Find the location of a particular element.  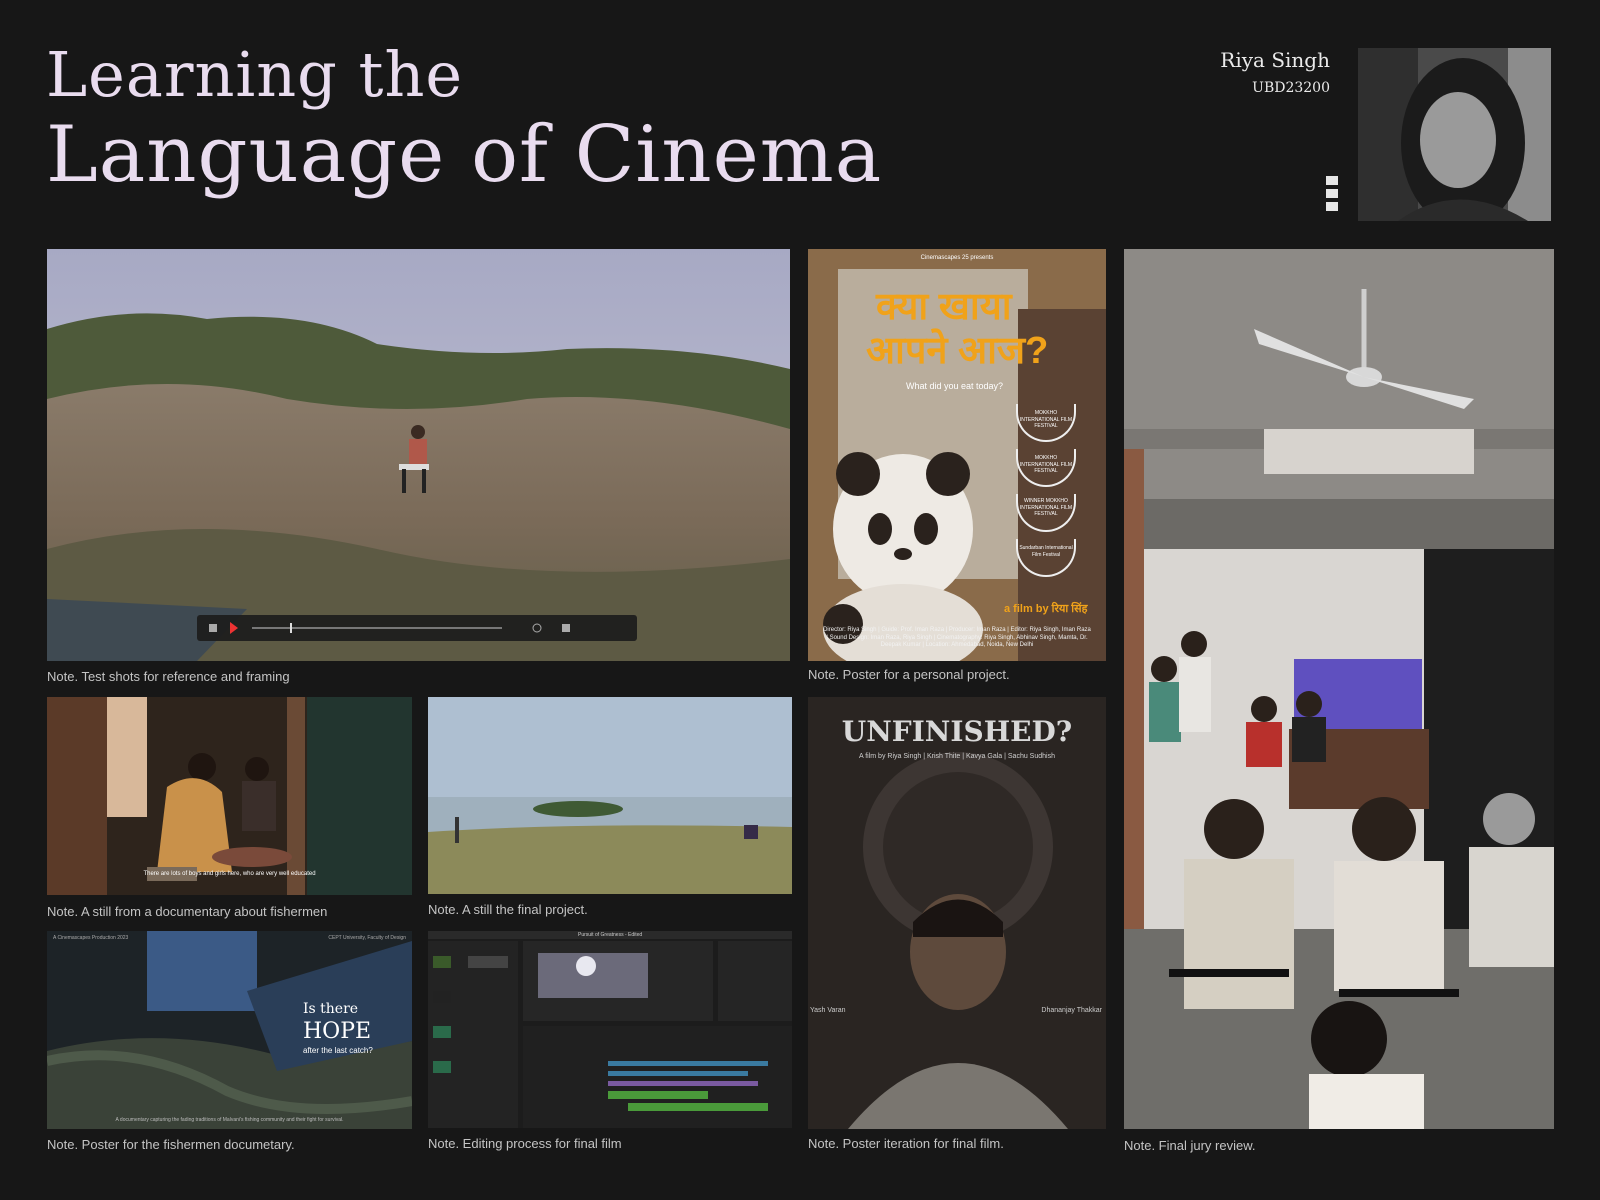

decorative-dots is located at coordinates (1332, 195).